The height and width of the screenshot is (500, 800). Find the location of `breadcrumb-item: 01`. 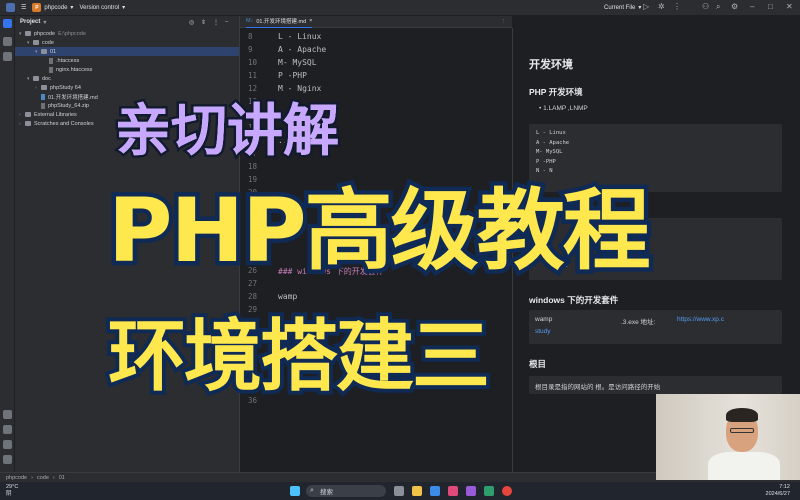

breadcrumb-item: 01 is located at coordinates (62, 478).